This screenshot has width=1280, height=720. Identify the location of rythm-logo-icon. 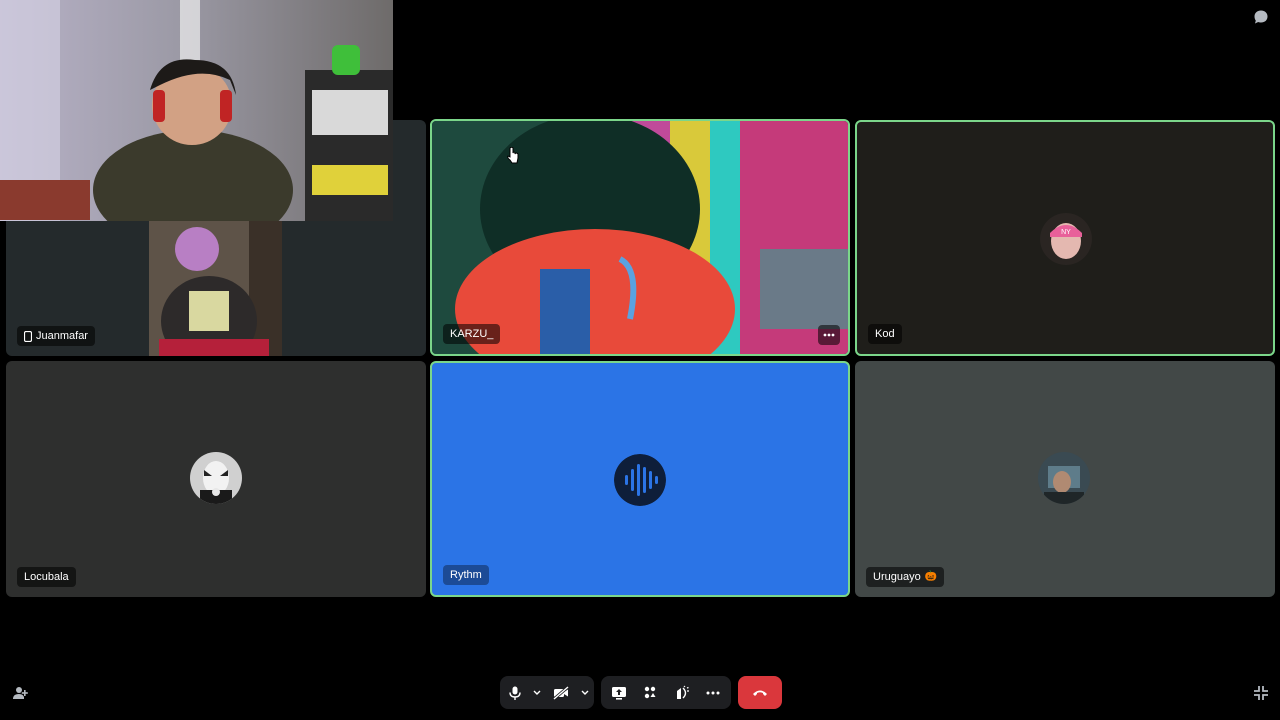
(640, 480).